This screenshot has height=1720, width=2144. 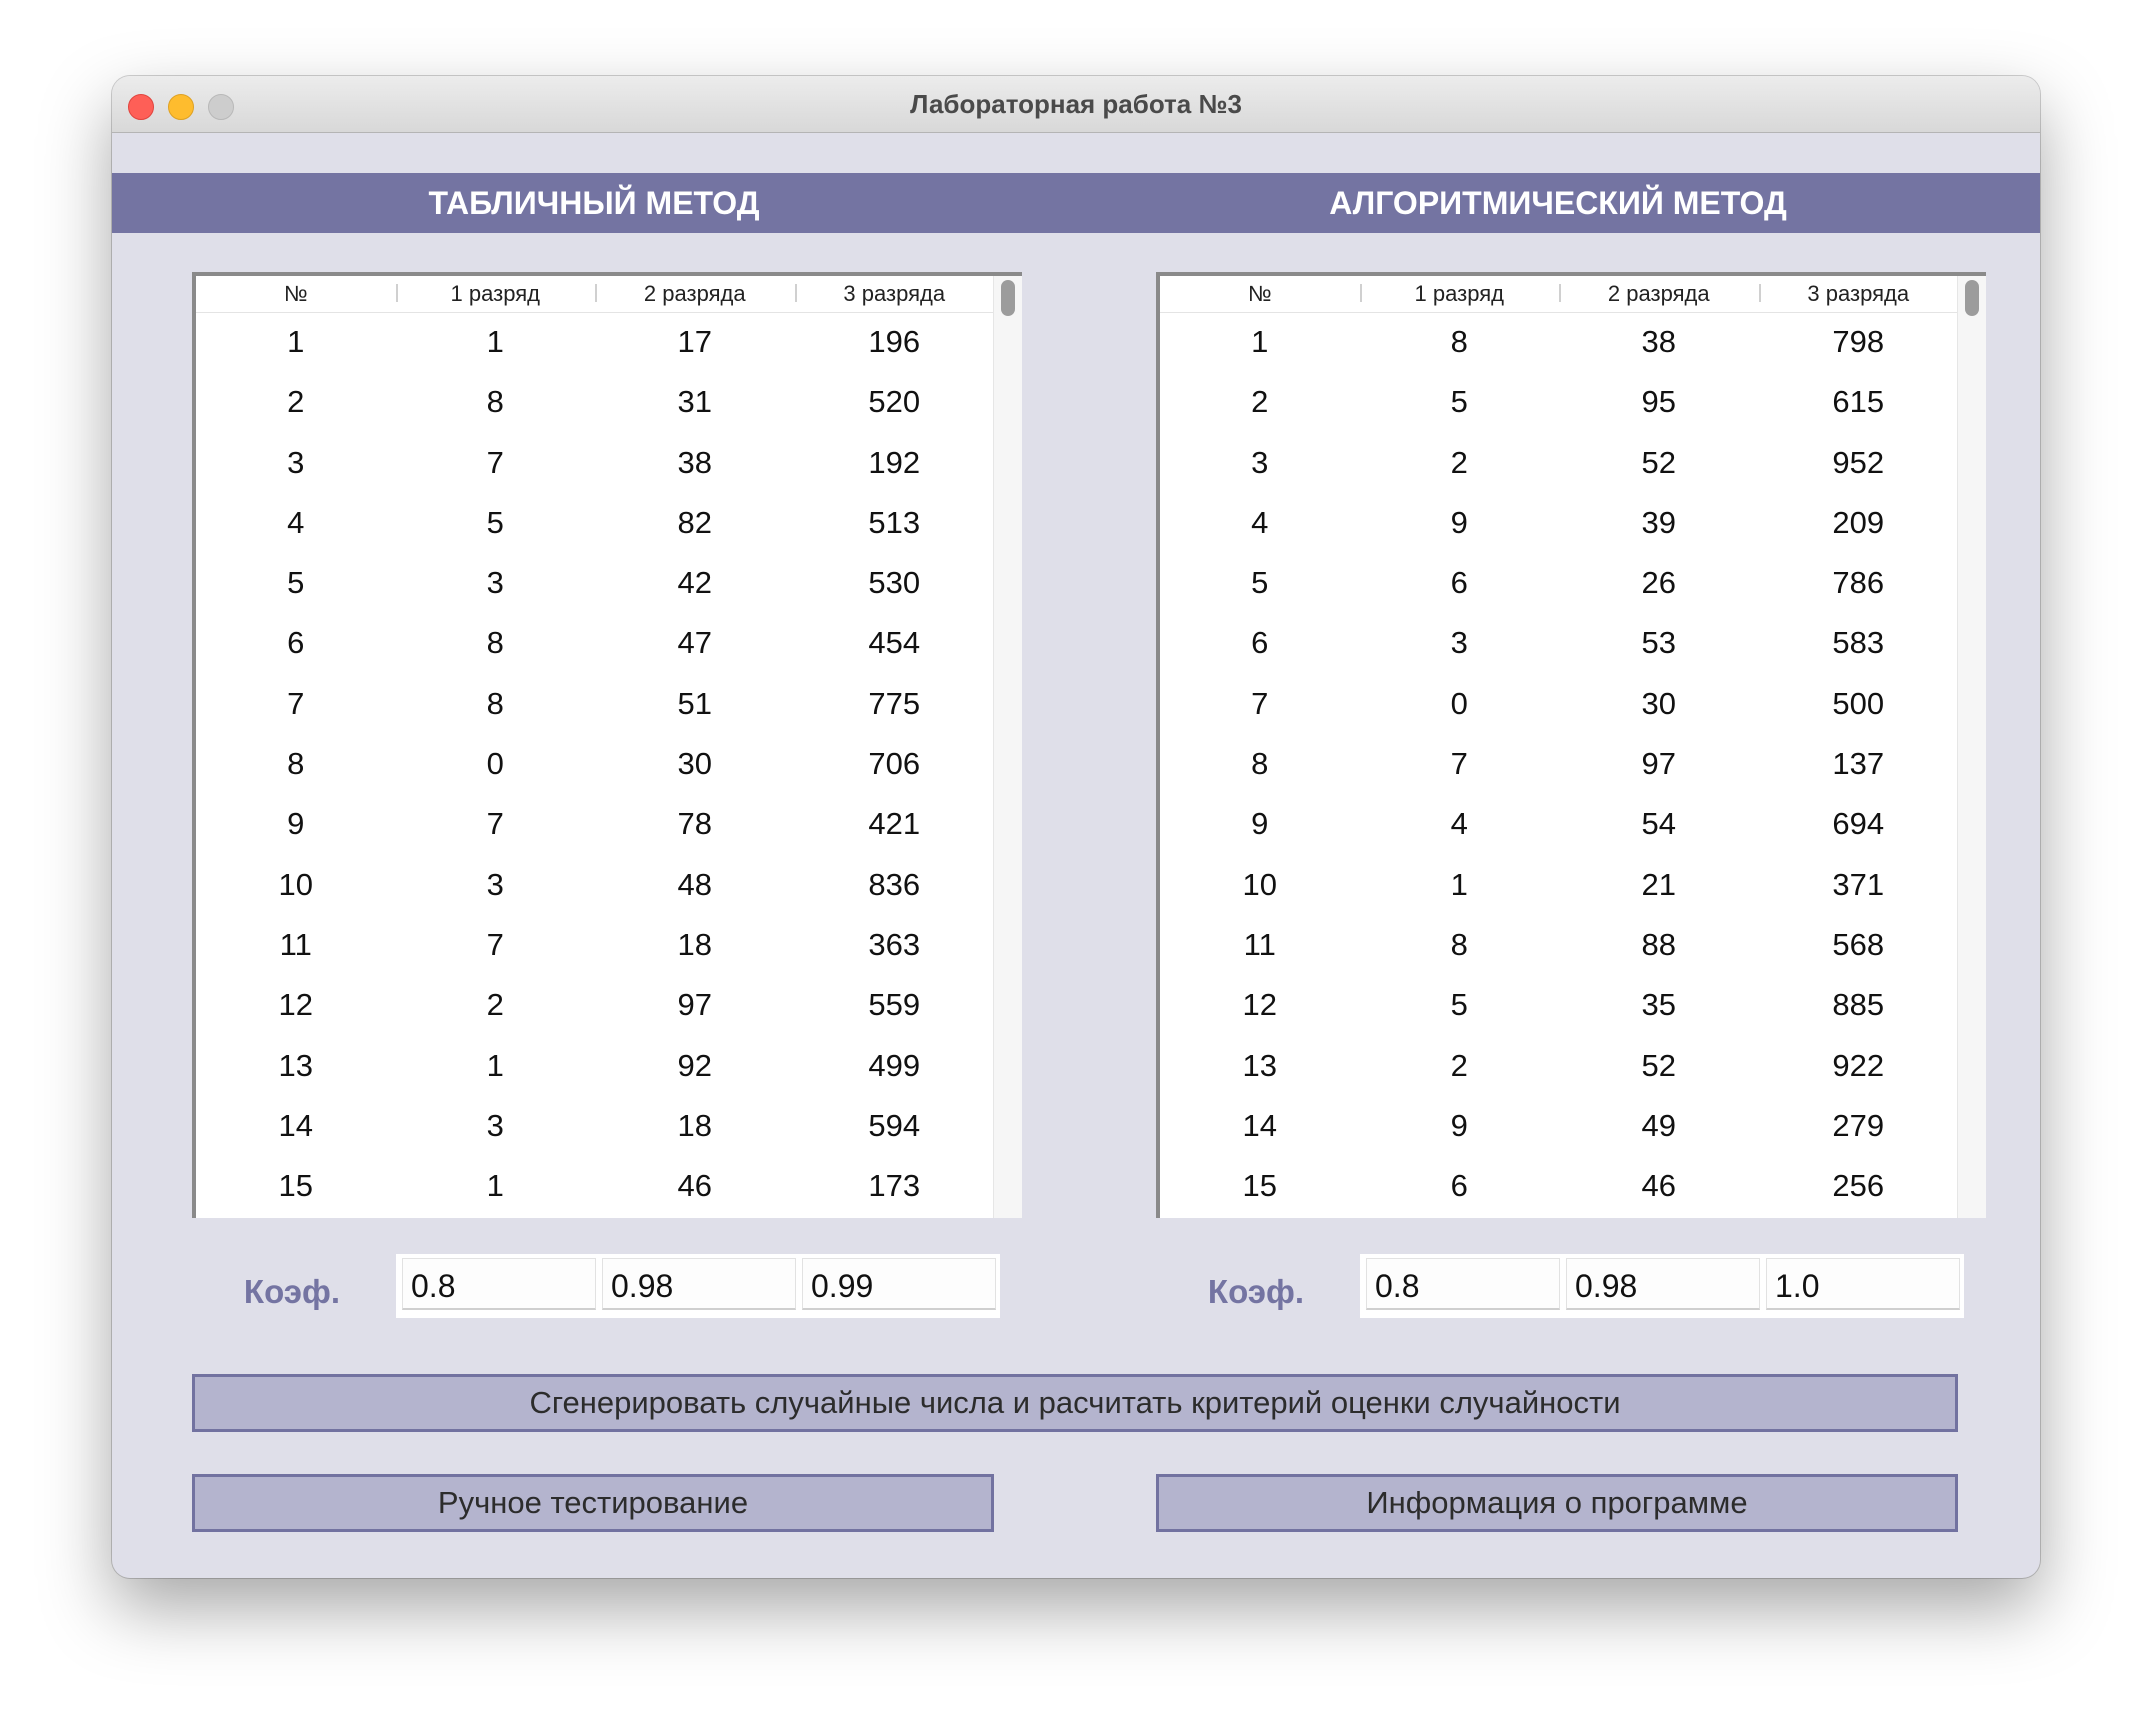 I want to click on table-row: 8 0 30 706, so click(x=595, y=764).